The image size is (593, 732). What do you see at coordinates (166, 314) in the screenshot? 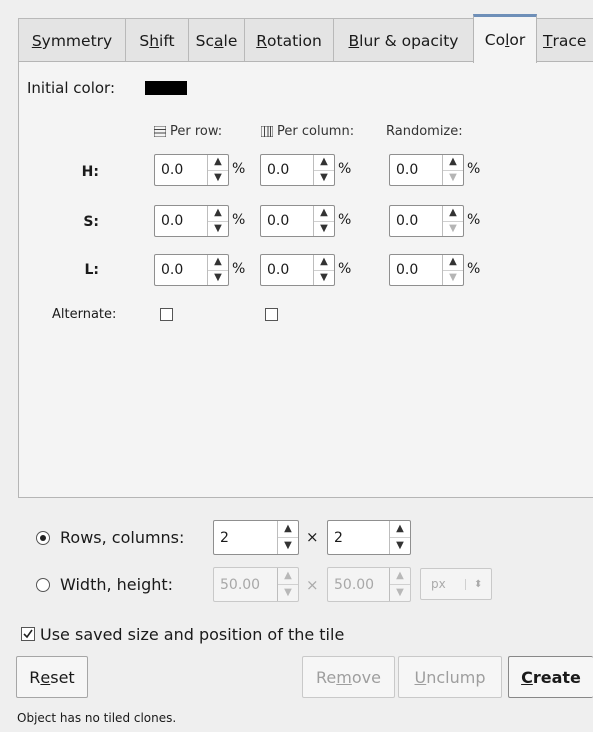
I see `alternate-per-row-checkbox` at bounding box center [166, 314].